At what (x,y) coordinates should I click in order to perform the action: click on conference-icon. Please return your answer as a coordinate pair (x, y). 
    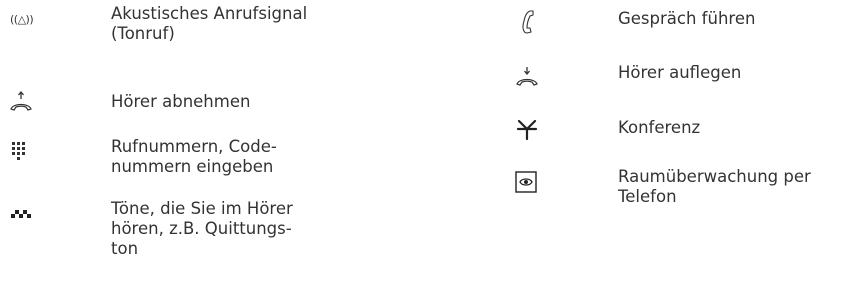
    Looking at the image, I should click on (527, 130).